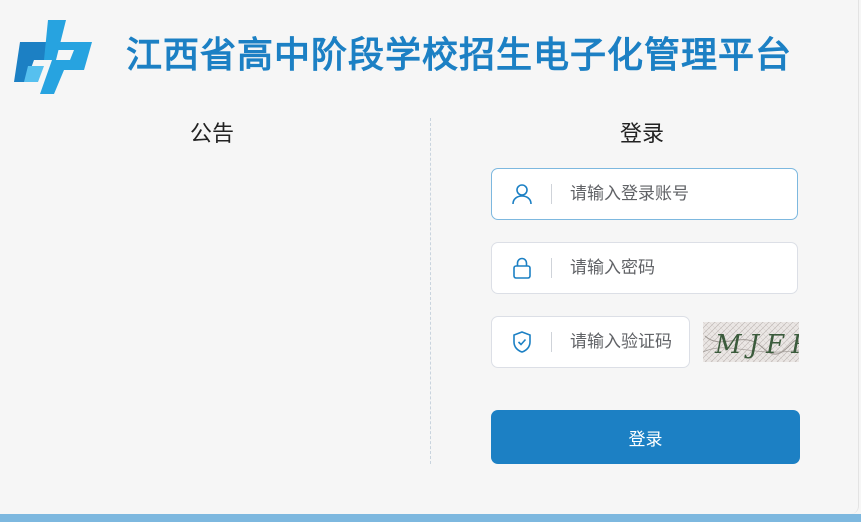 The width and height of the screenshot is (861, 522). I want to click on login-title: 登录, so click(642, 134).